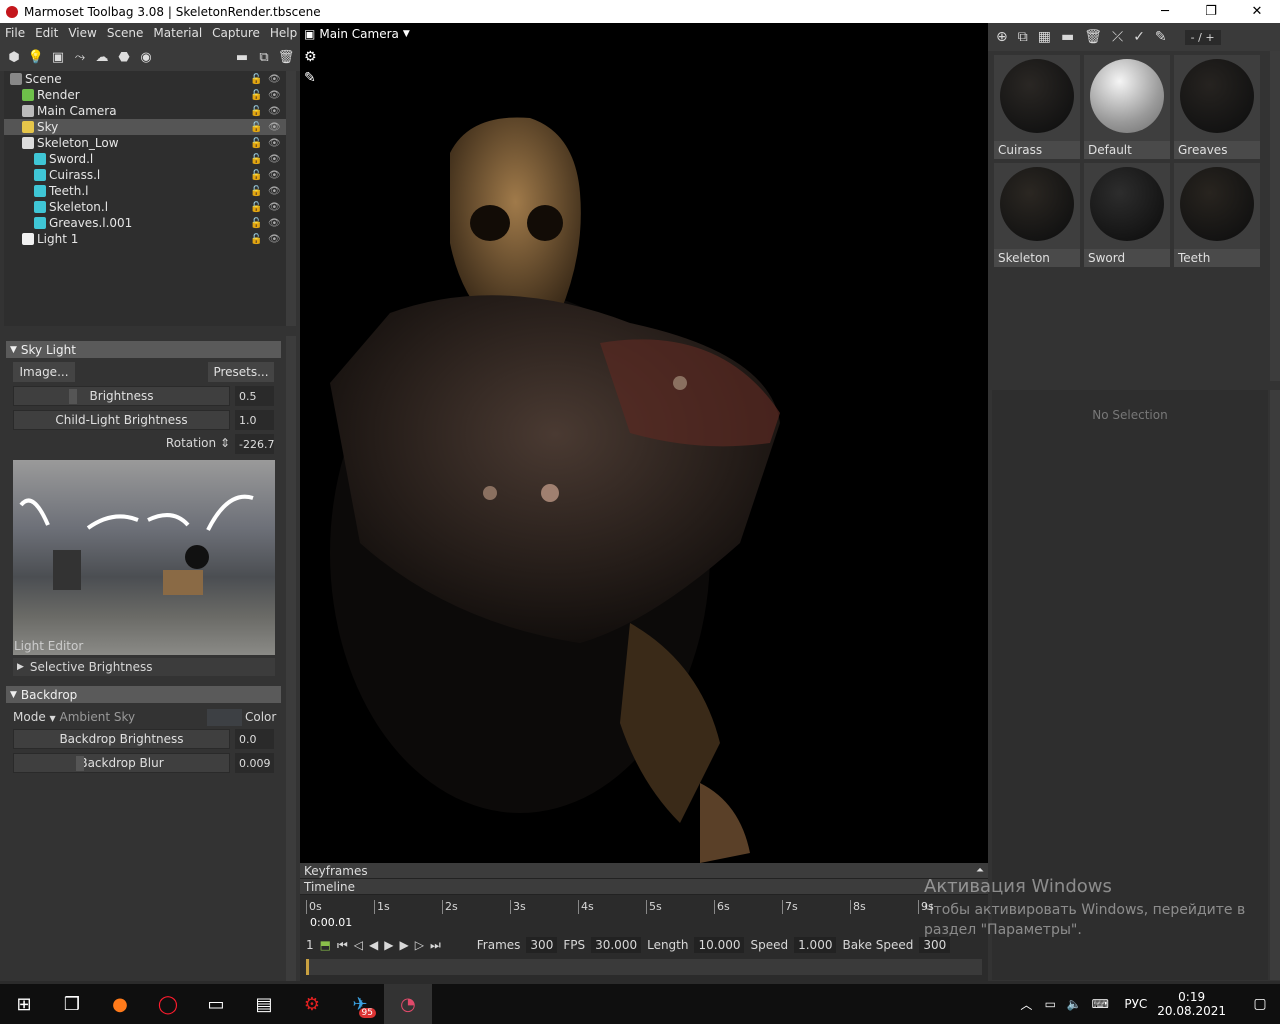  What do you see at coordinates (98, 717) in the screenshot?
I see `mode-dropdown: Ambient Sky` at bounding box center [98, 717].